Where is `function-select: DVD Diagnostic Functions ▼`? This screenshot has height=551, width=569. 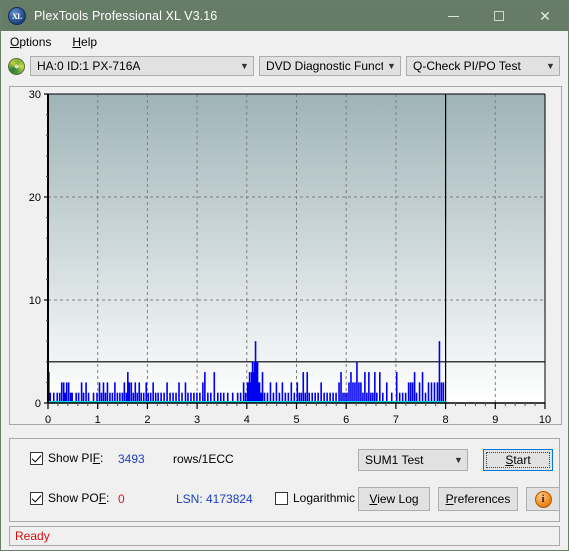 function-select: DVD Diagnostic Functions ▼ is located at coordinates (330, 66).